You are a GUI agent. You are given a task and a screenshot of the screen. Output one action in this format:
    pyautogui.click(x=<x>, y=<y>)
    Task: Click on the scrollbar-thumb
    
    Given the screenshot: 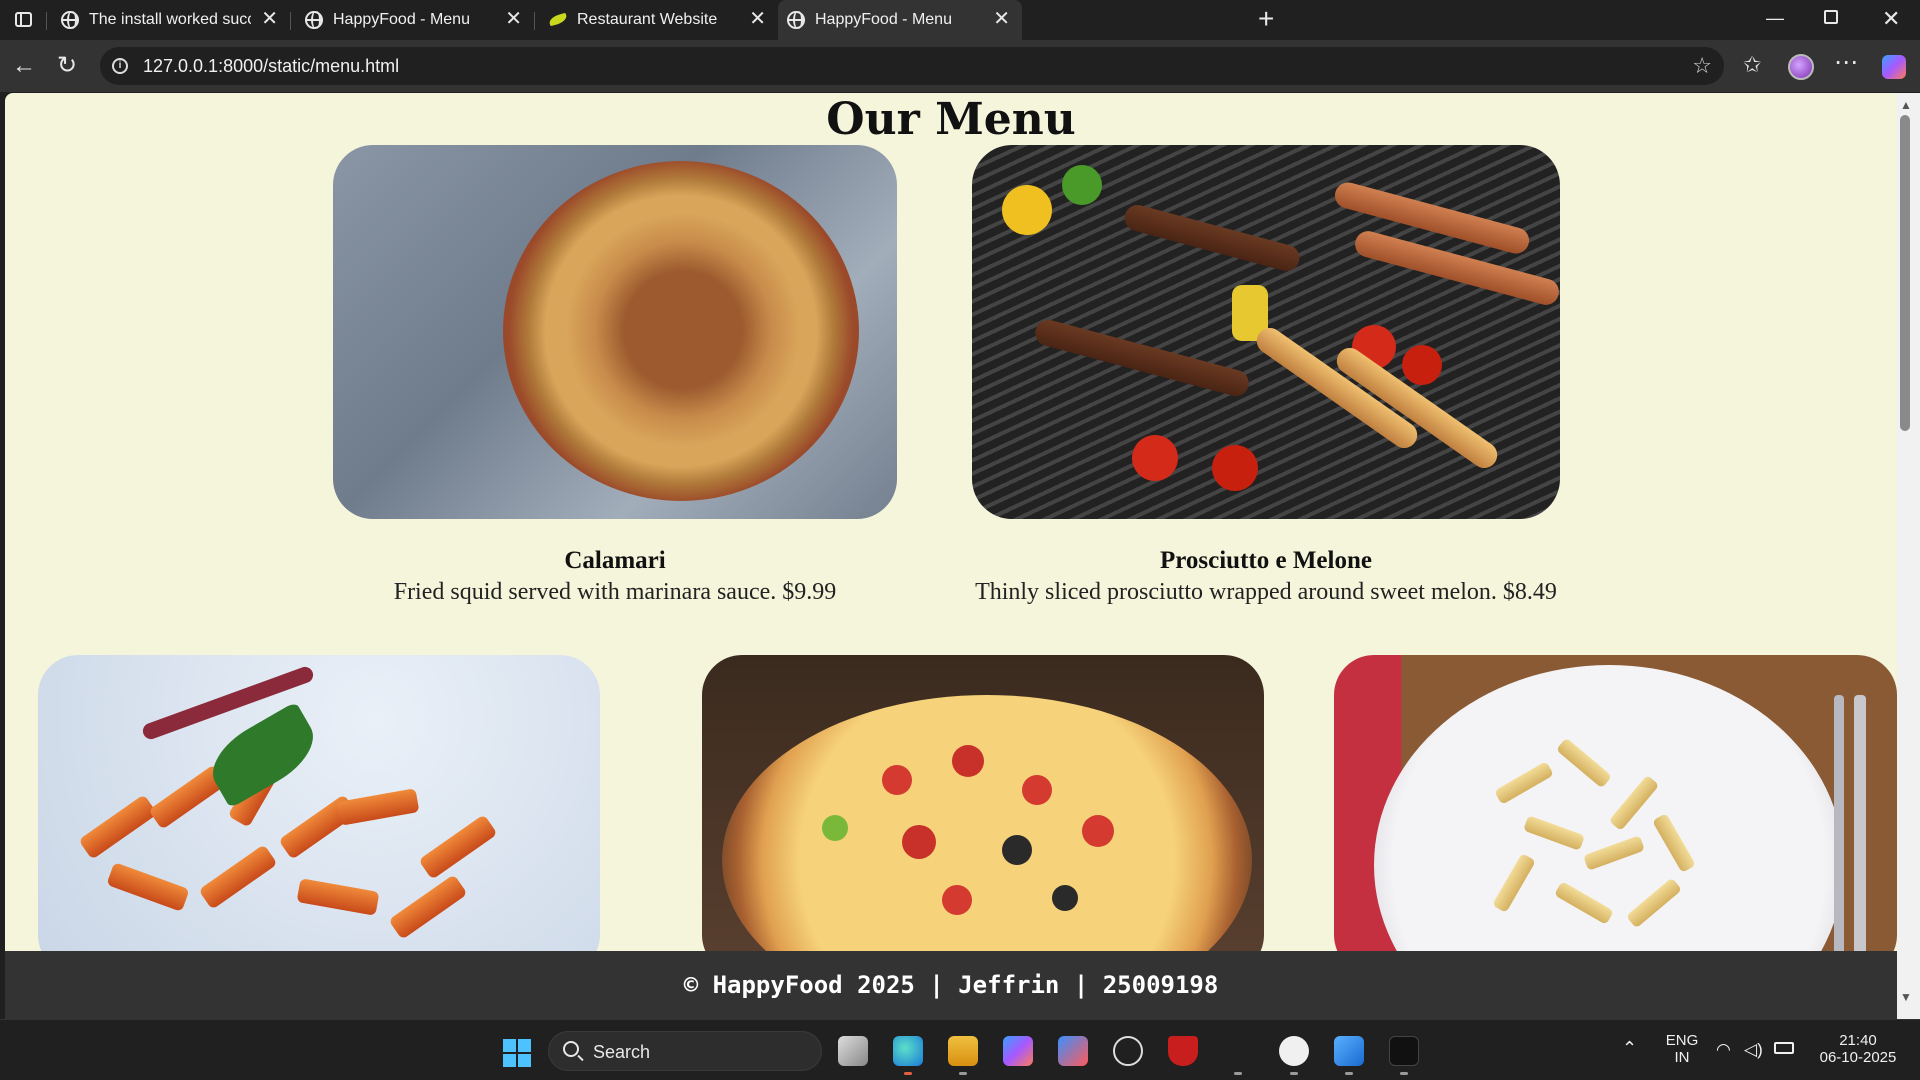 What is the action you would take?
    pyautogui.click(x=1905, y=273)
    